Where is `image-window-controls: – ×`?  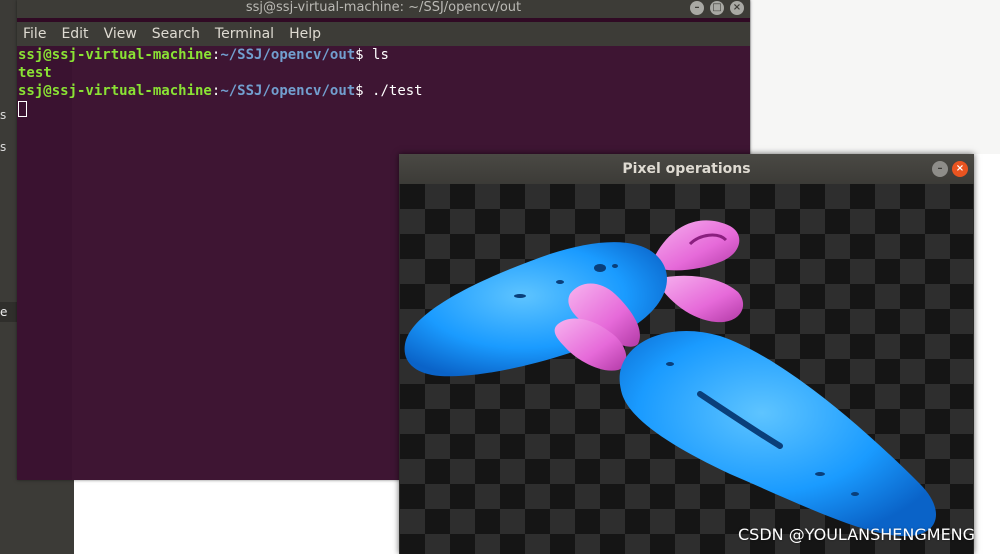 image-window-controls: – × is located at coordinates (950, 169).